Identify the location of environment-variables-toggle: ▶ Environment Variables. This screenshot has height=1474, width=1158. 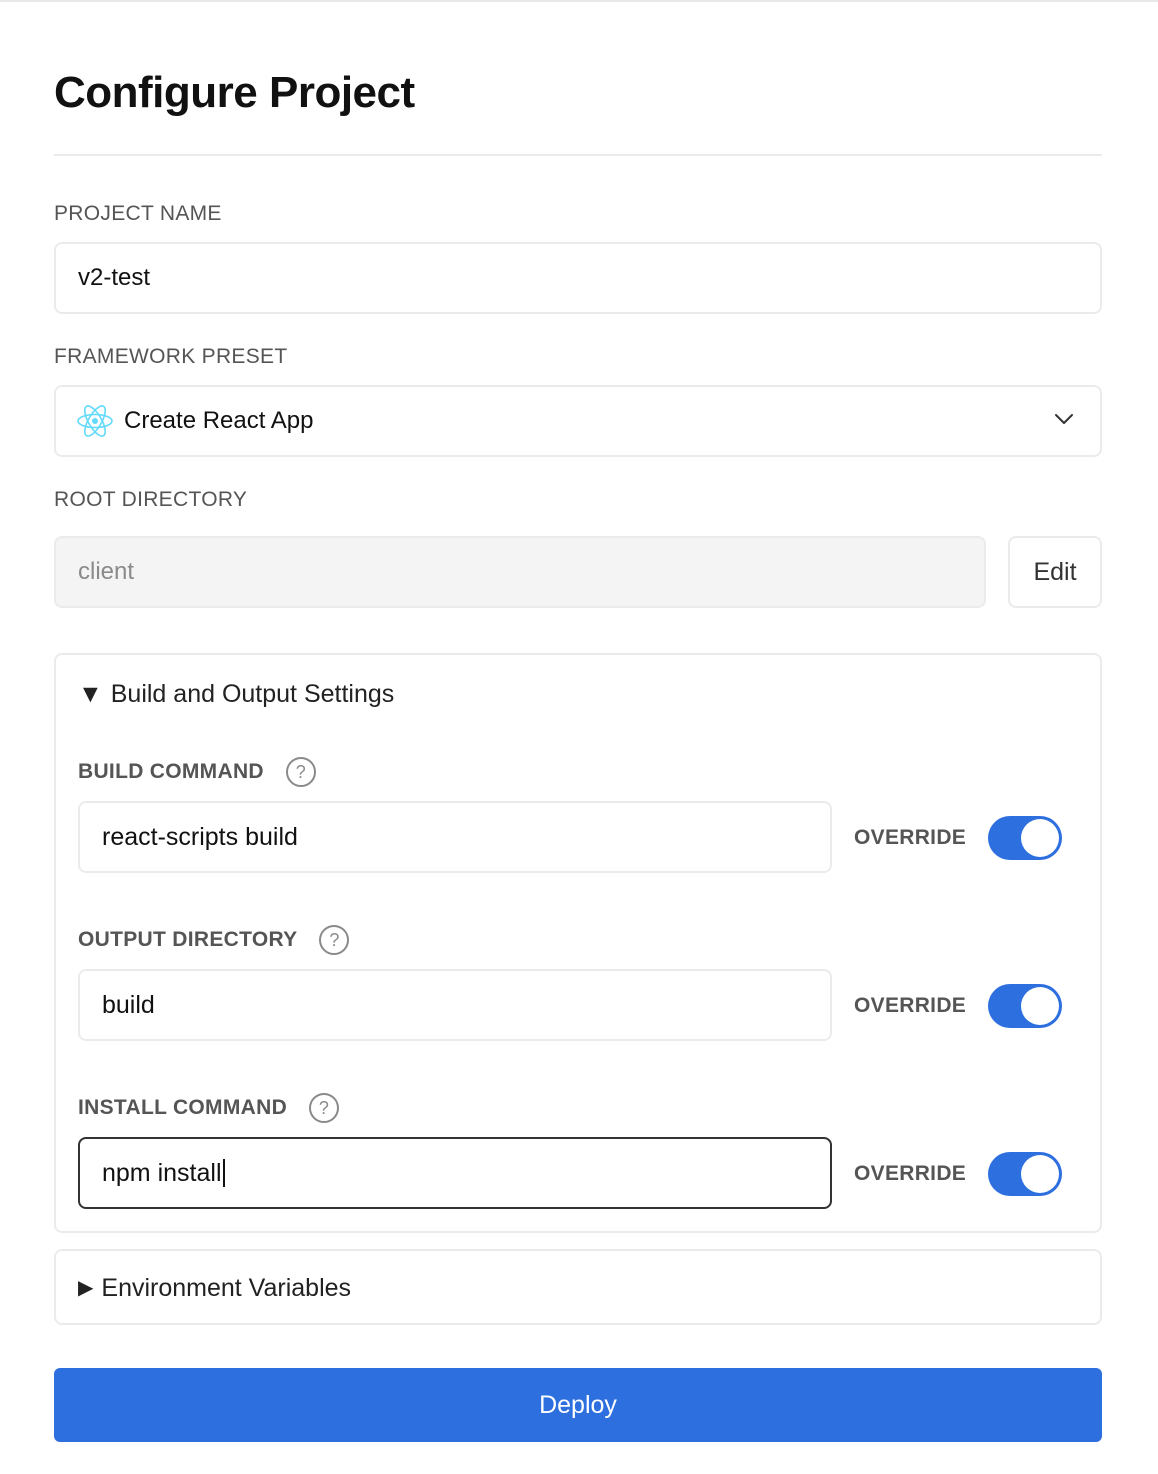
(214, 1288).